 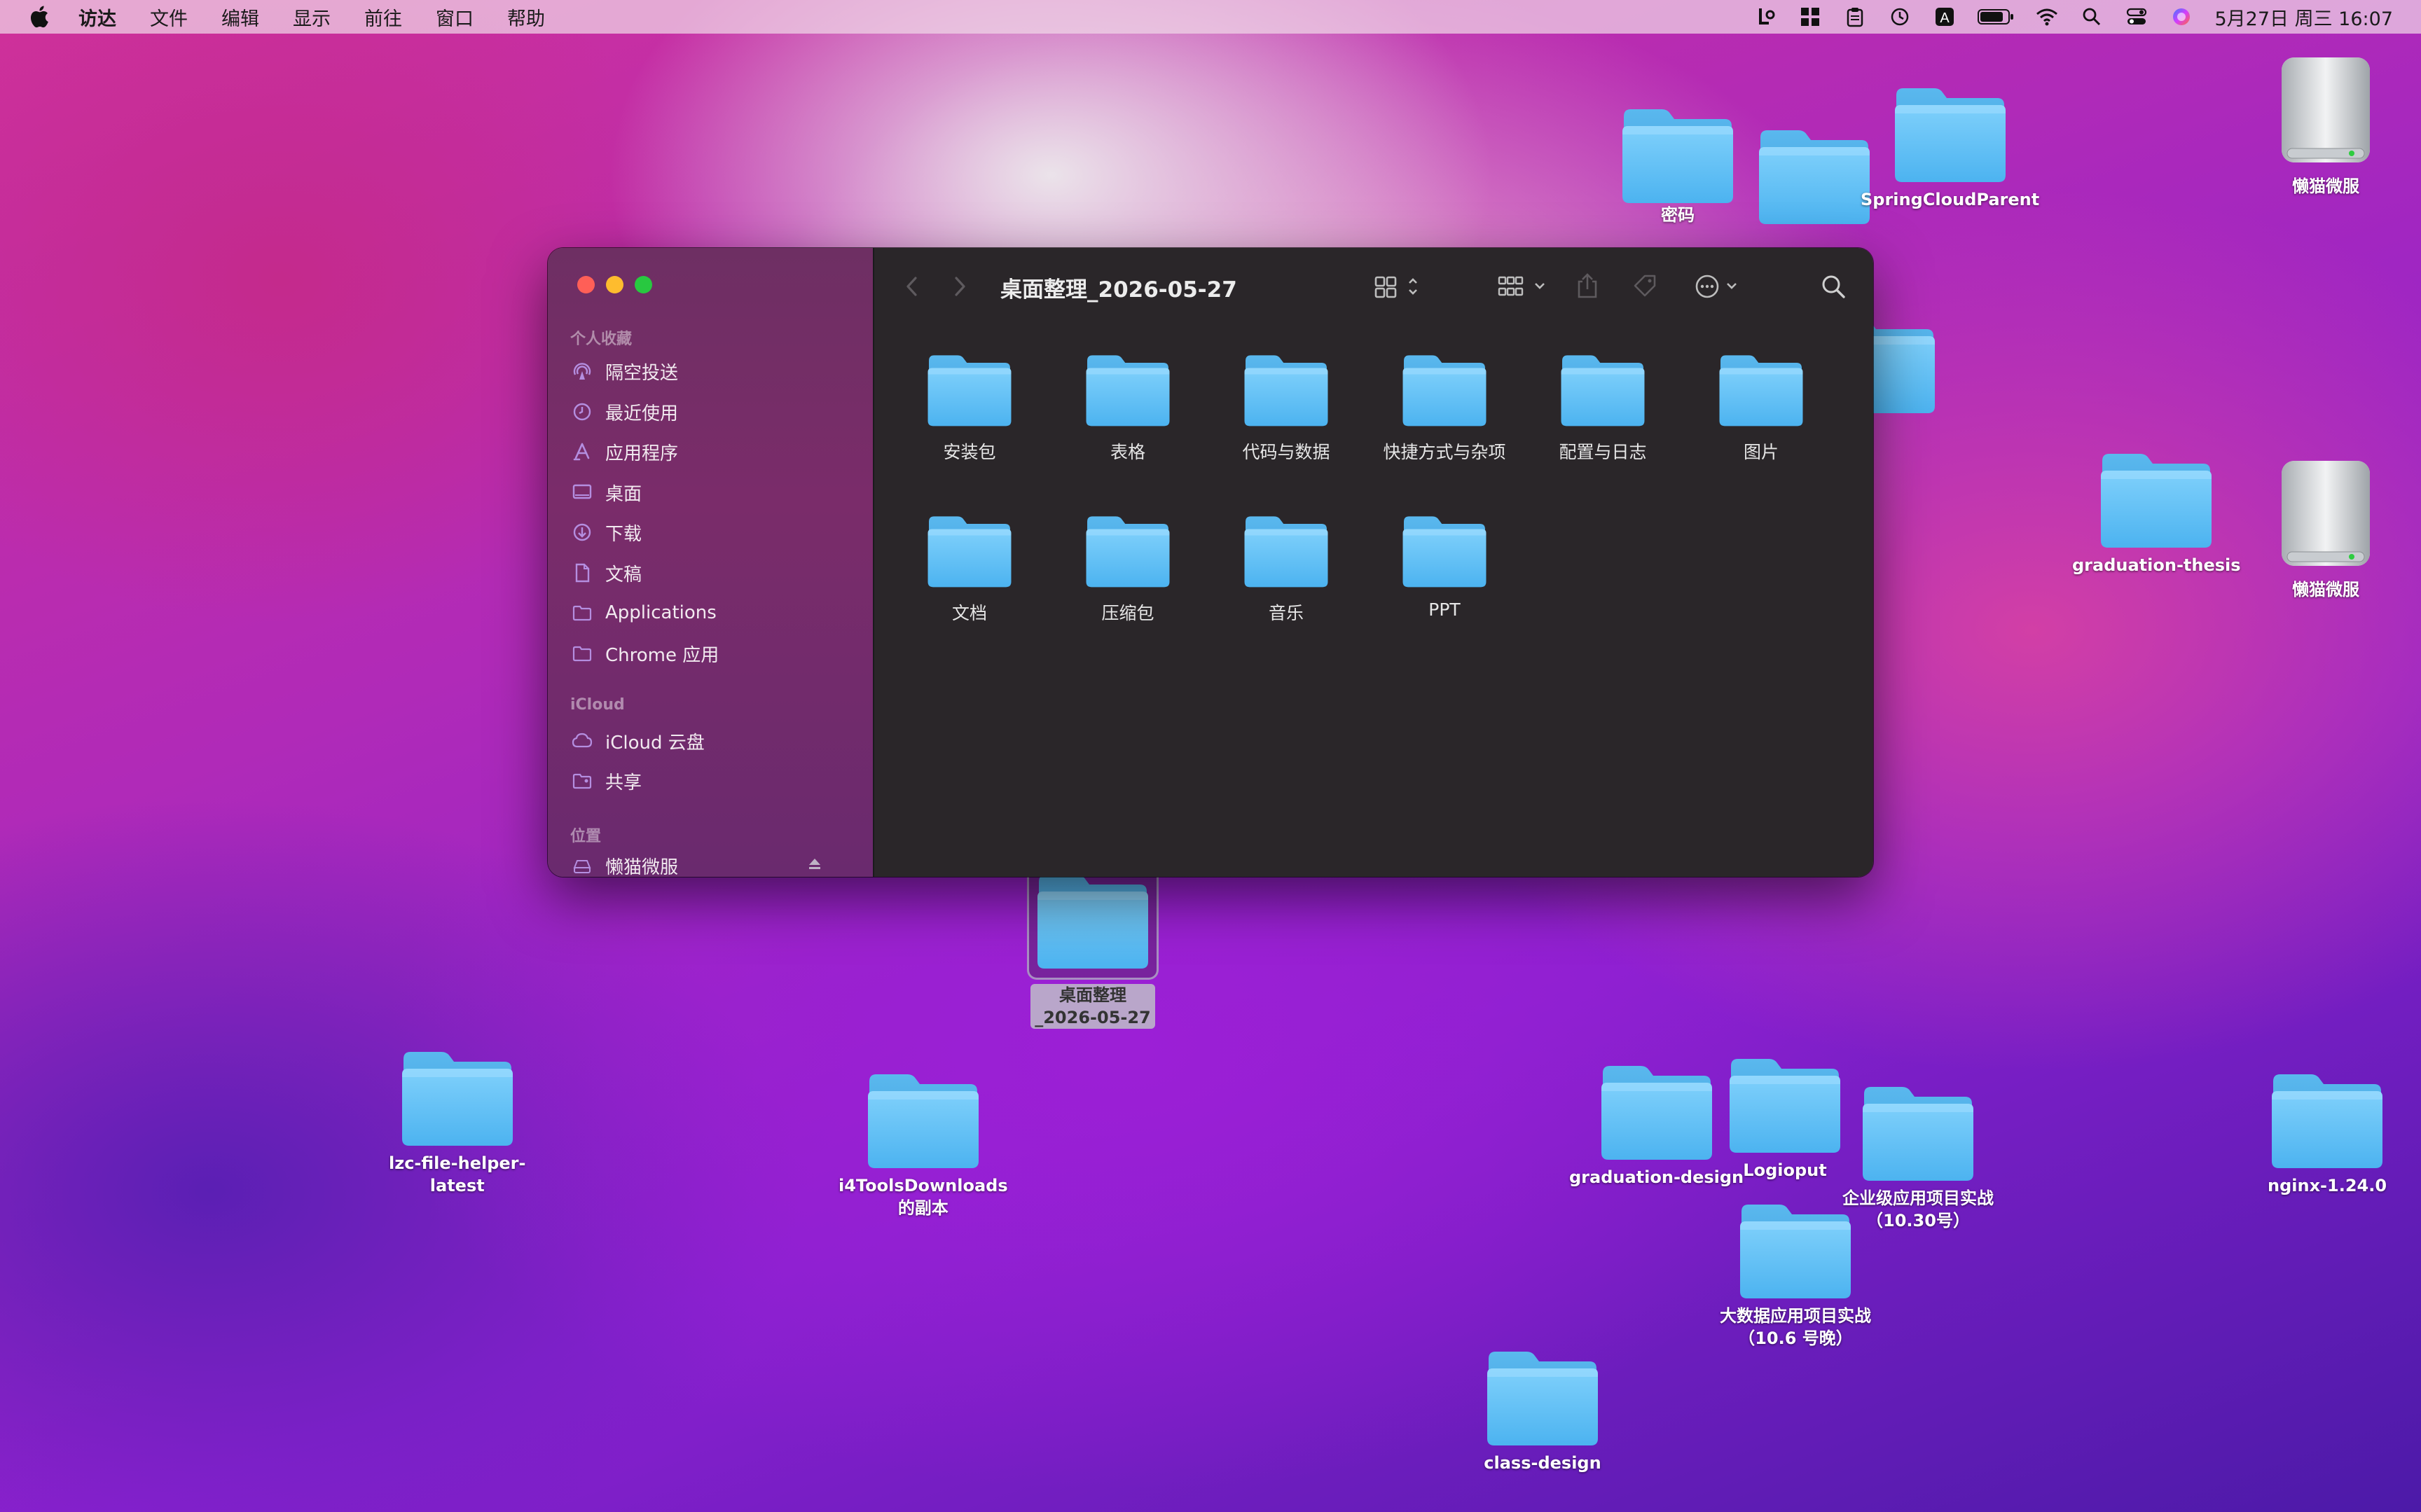 I want to click on sidebar-item-lanmao-drive: 懒猫微服, so click(x=710, y=862).